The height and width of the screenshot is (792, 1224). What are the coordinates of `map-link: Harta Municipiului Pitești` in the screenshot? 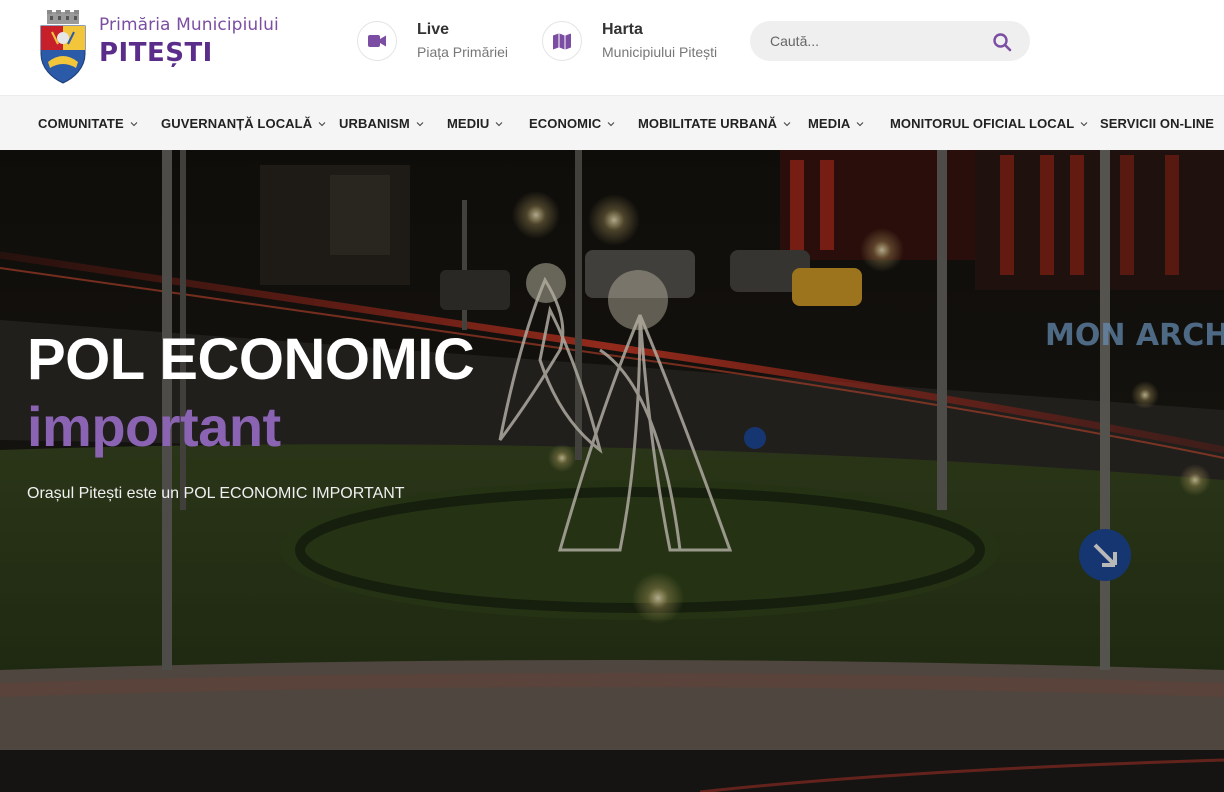 It's located at (629, 41).